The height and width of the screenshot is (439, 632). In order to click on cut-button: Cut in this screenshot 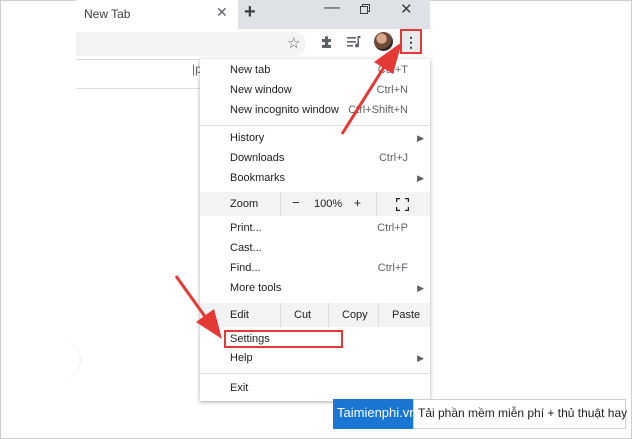, I will do `click(302, 315)`.